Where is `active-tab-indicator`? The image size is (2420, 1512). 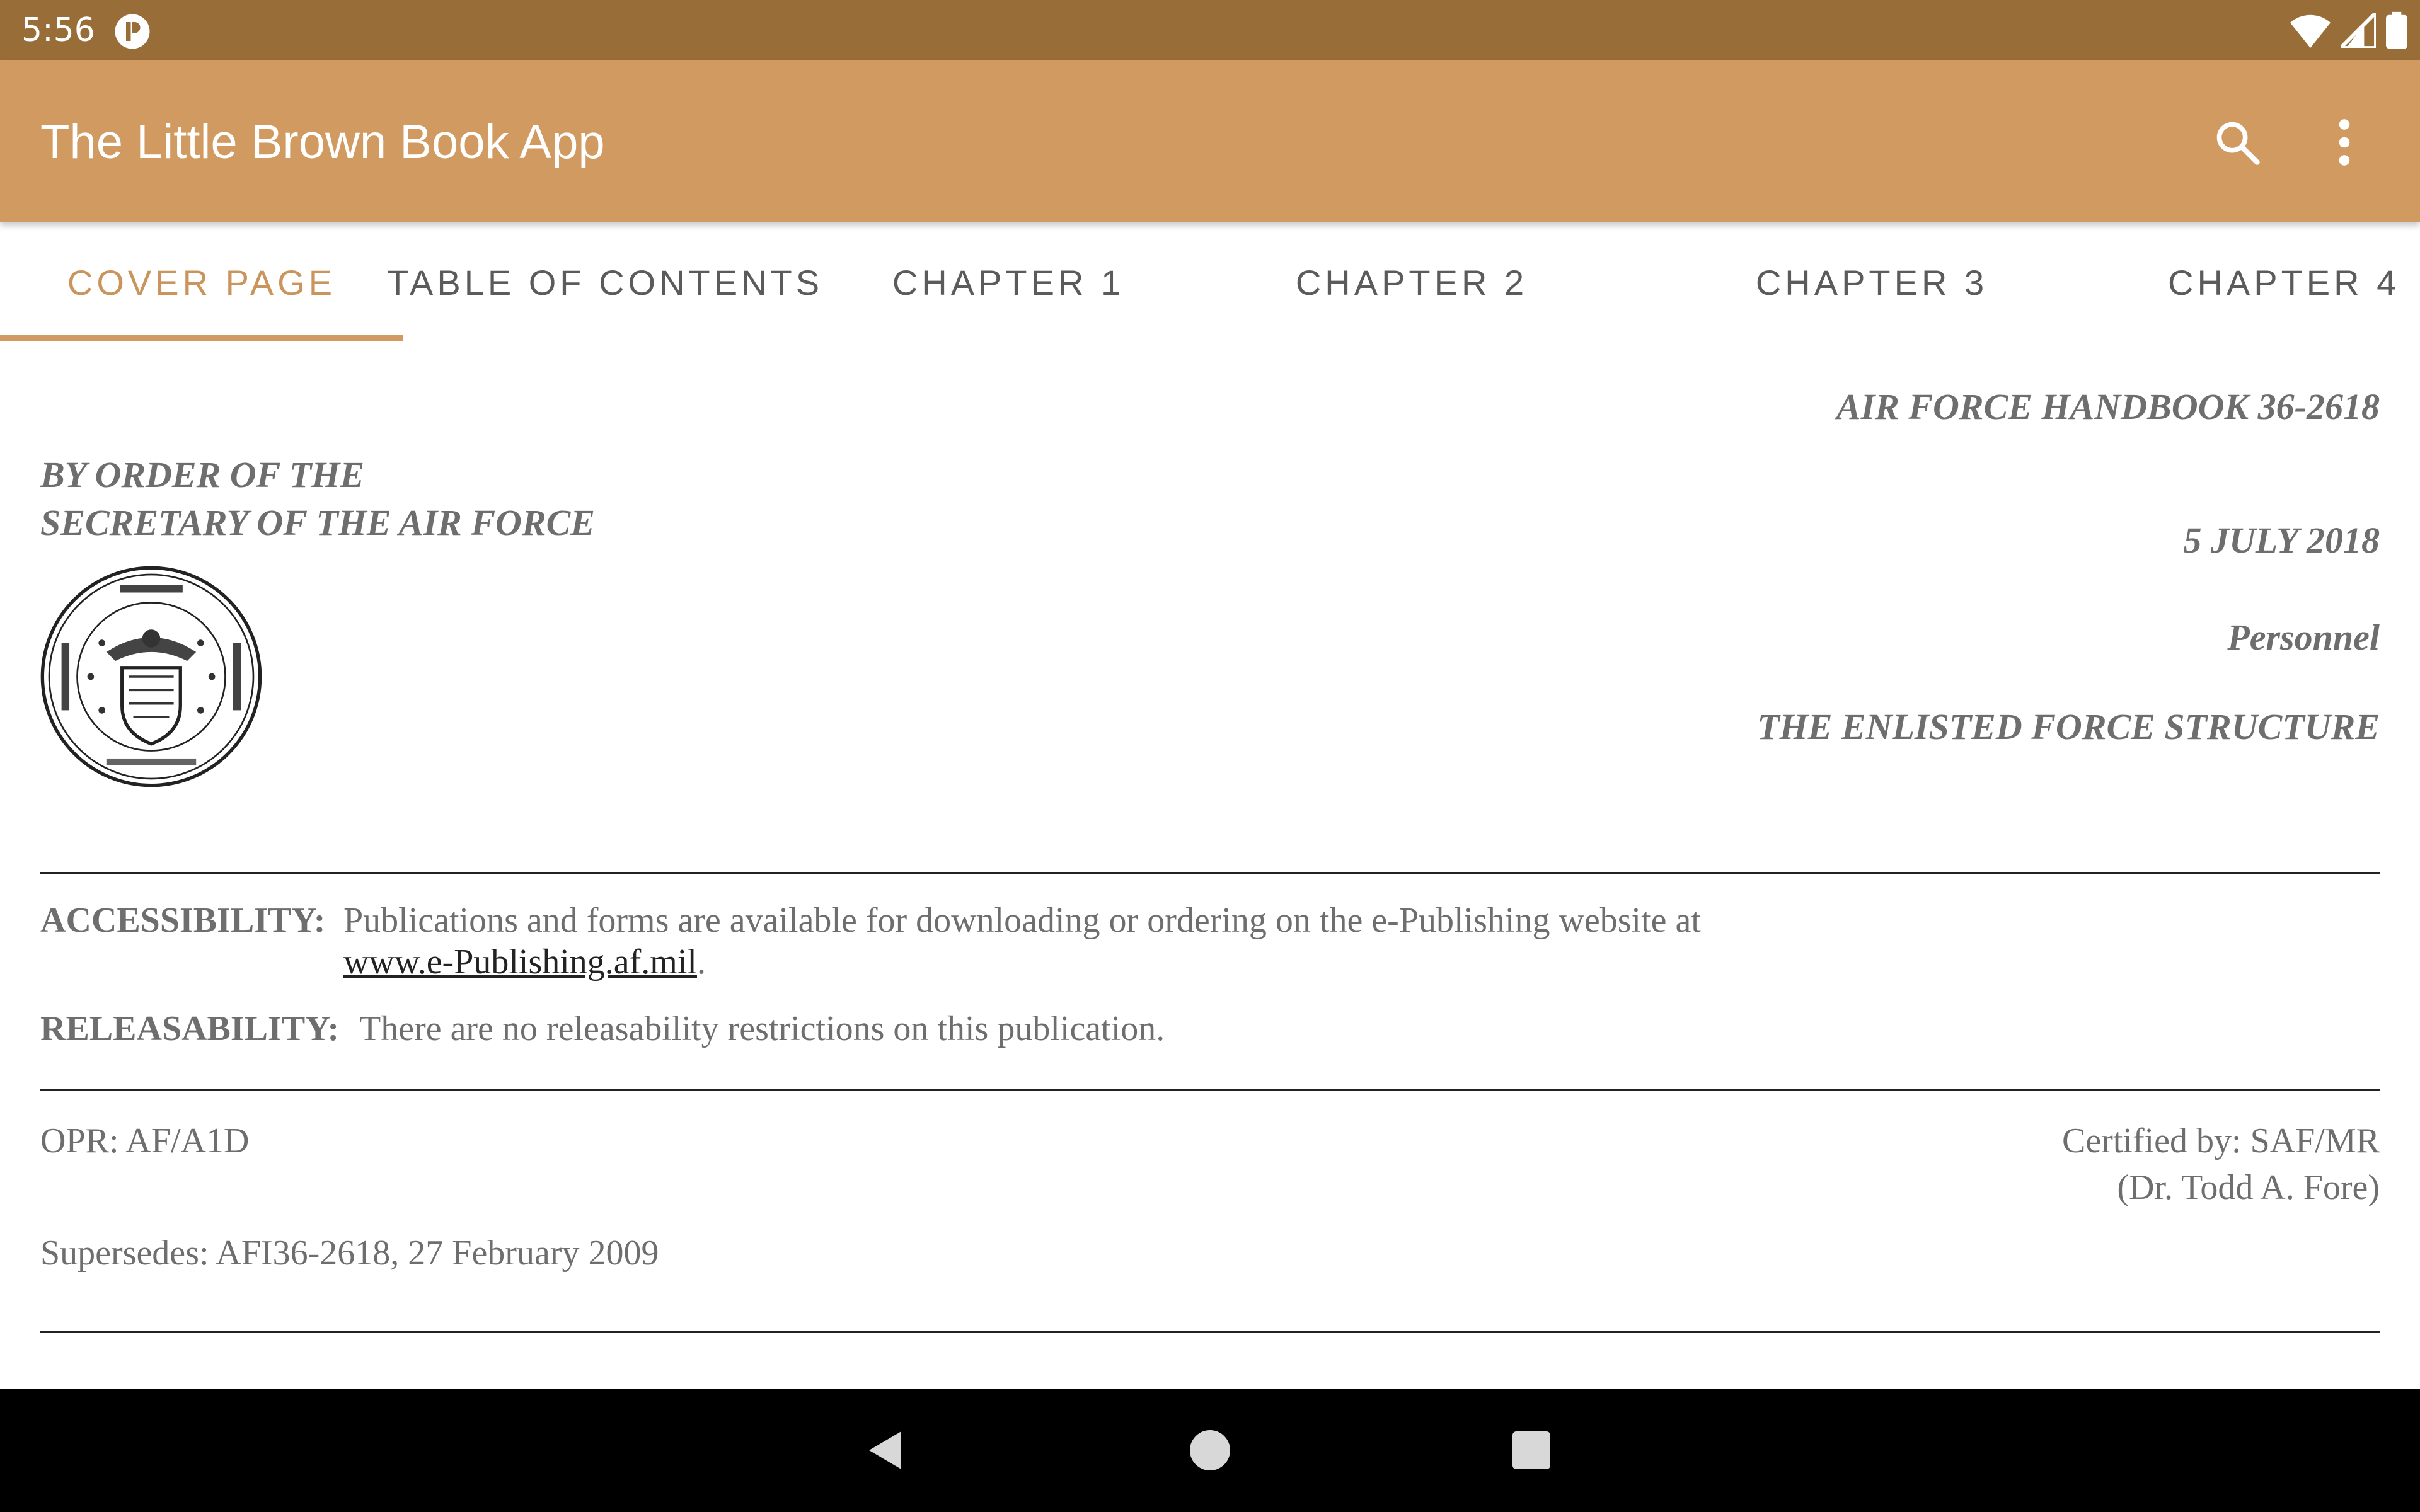 active-tab-indicator is located at coordinates (202, 338).